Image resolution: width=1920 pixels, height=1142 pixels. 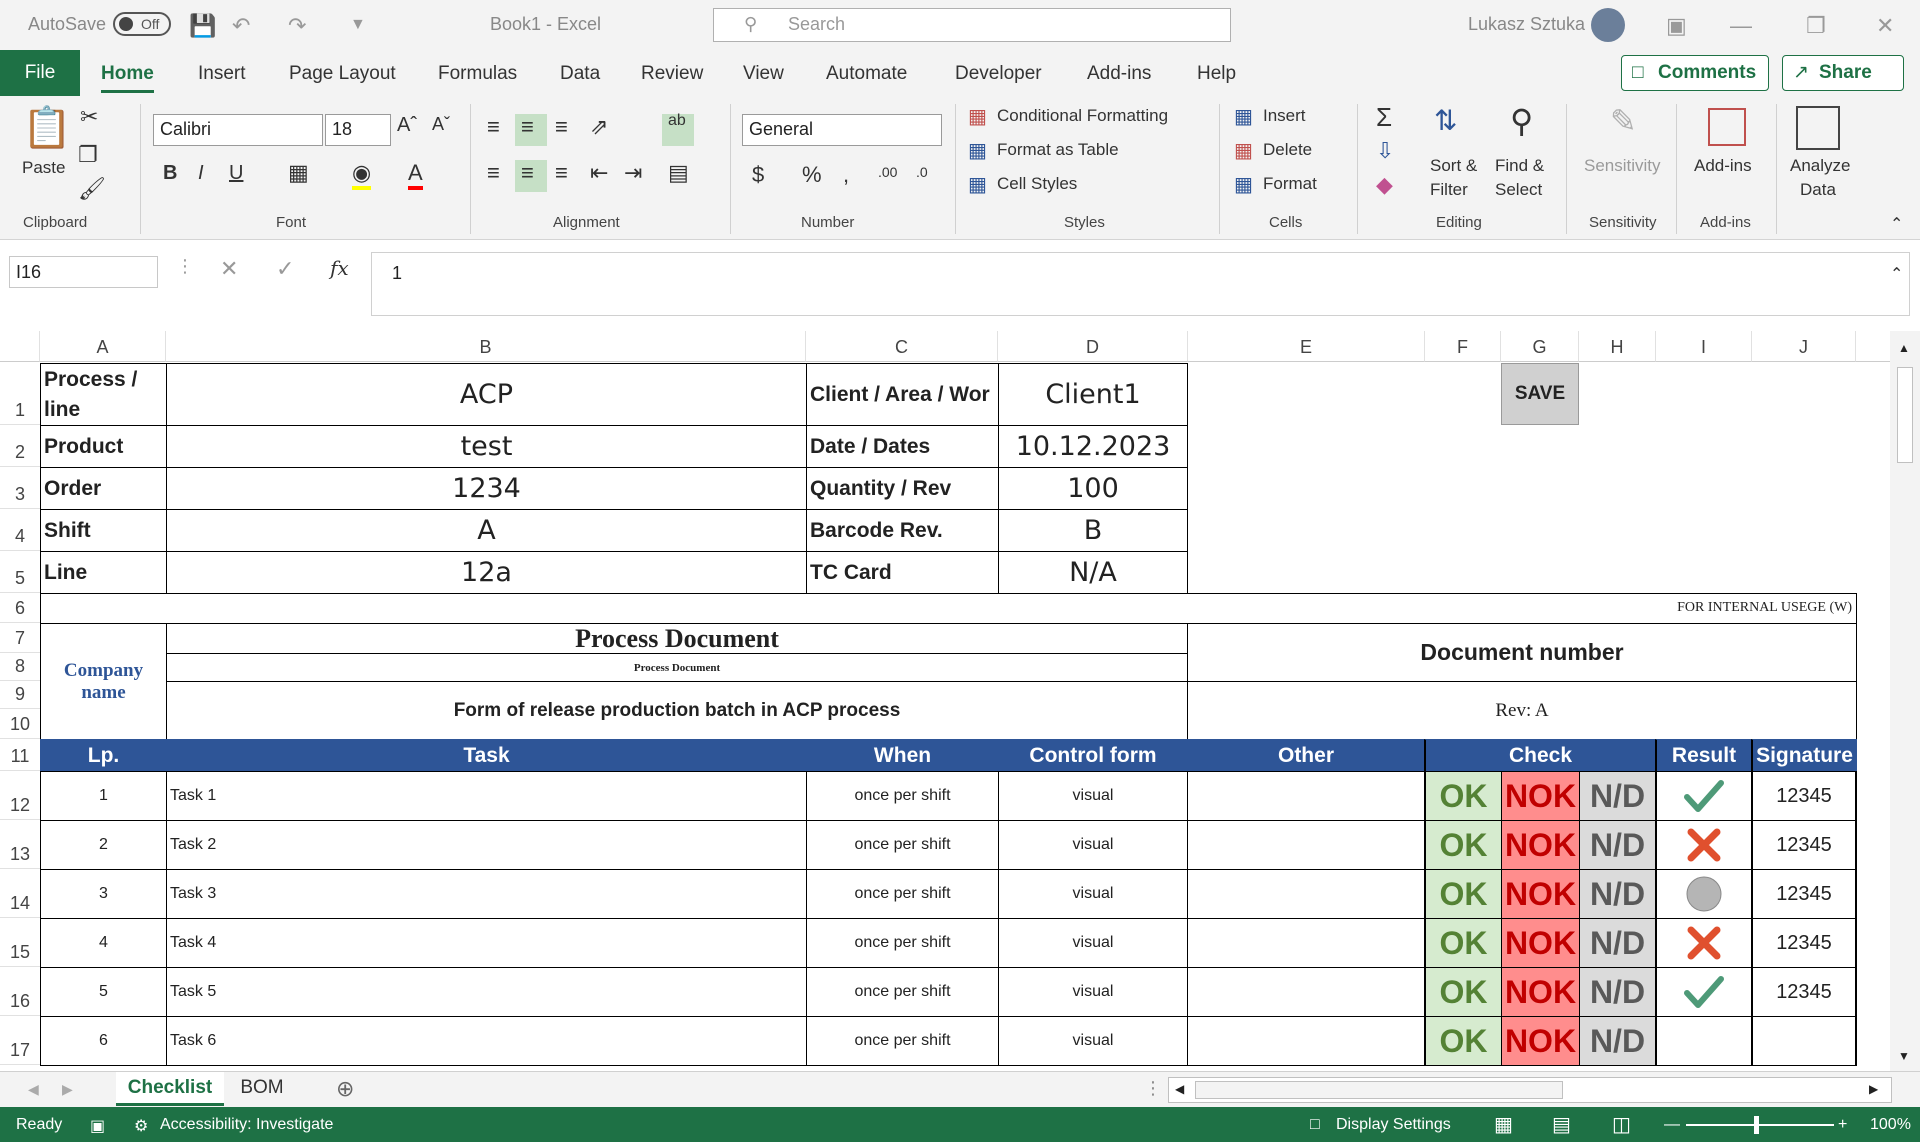 What do you see at coordinates (846, 175) in the screenshot?
I see `comma-icon: ,` at bounding box center [846, 175].